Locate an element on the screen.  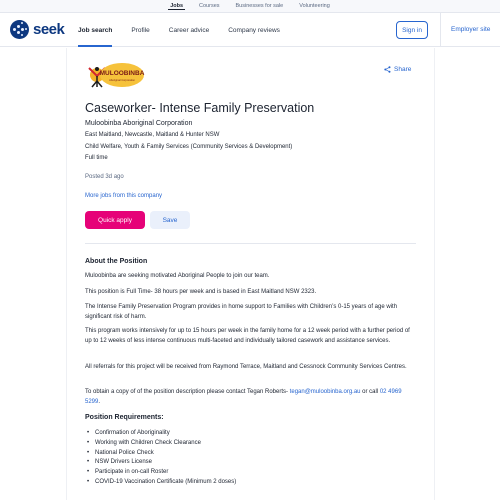
muloobinba-logo-icon: MULOOBINBA Aboriginal Corporation is located at coordinates (116, 75).